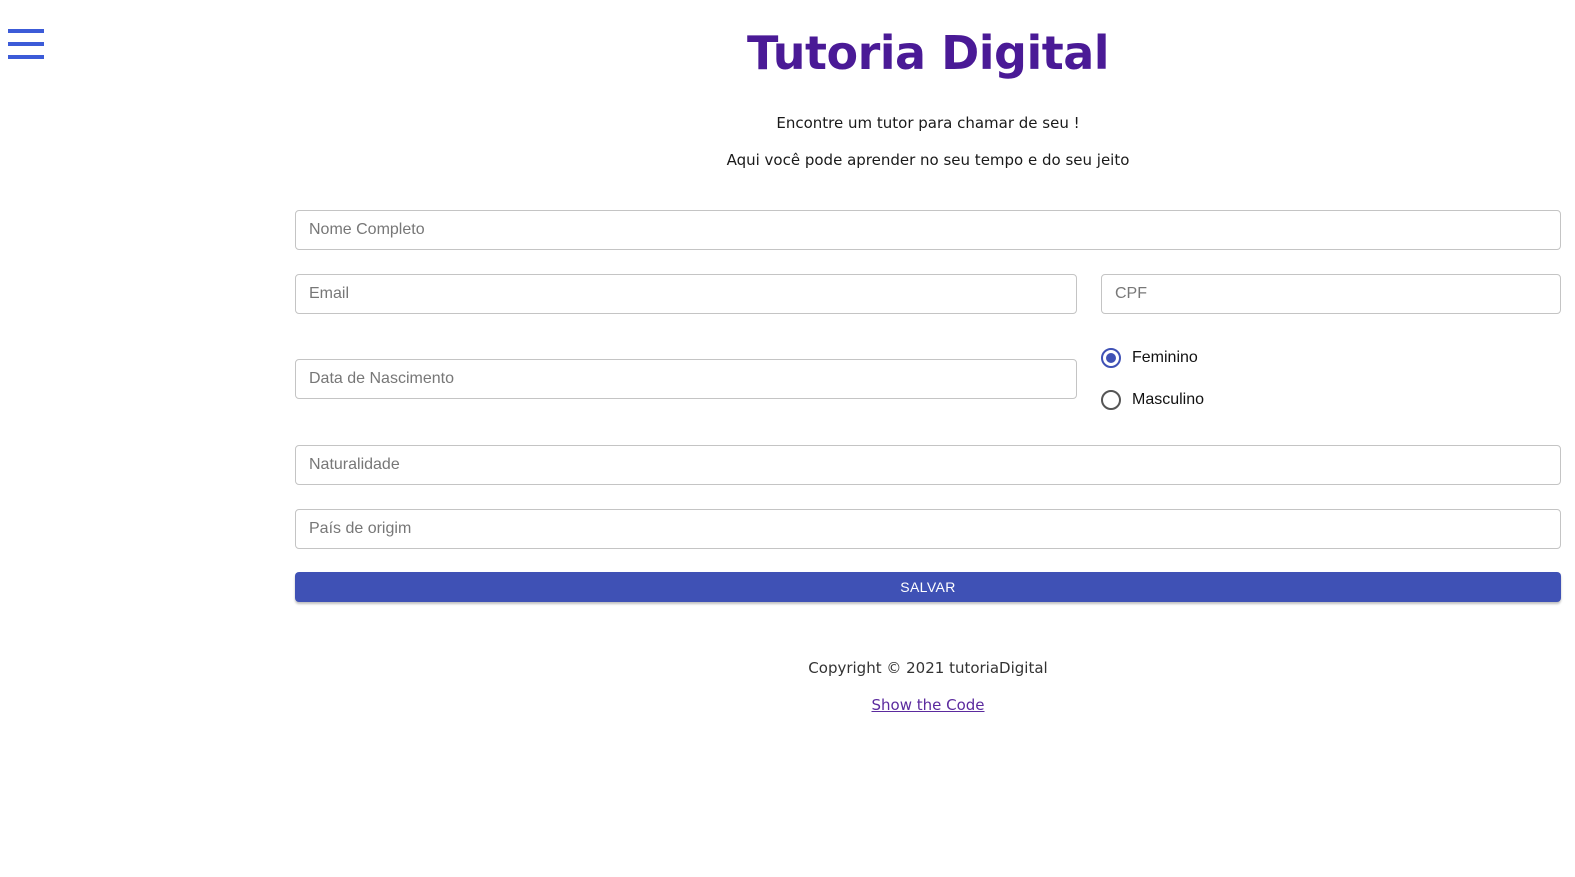 Image resolution: width=1575 pixels, height=877 pixels. What do you see at coordinates (1168, 399) in the screenshot?
I see `radio-label-masculino: Masculino` at bounding box center [1168, 399].